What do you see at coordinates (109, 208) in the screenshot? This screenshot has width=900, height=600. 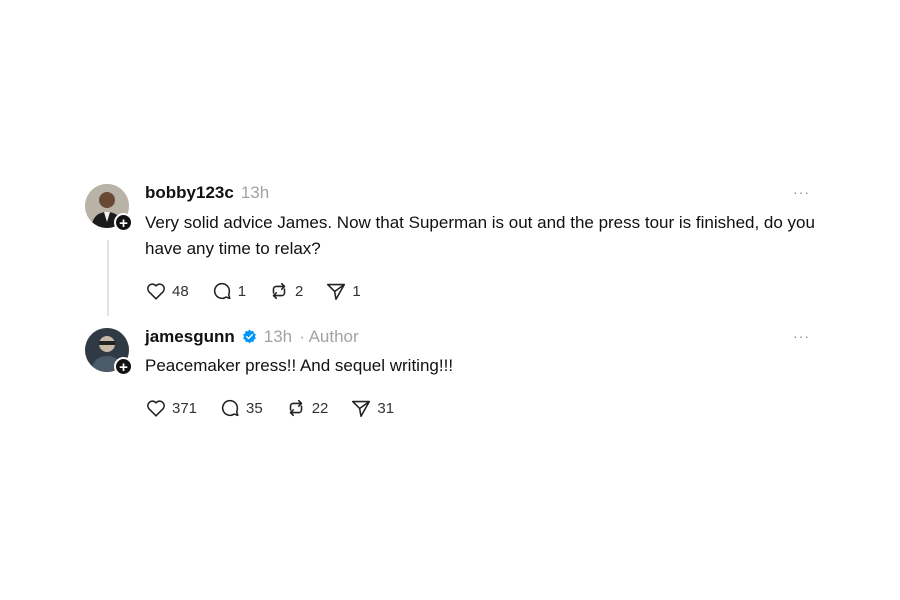 I see `avatar-bobby123c: +` at bounding box center [109, 208].